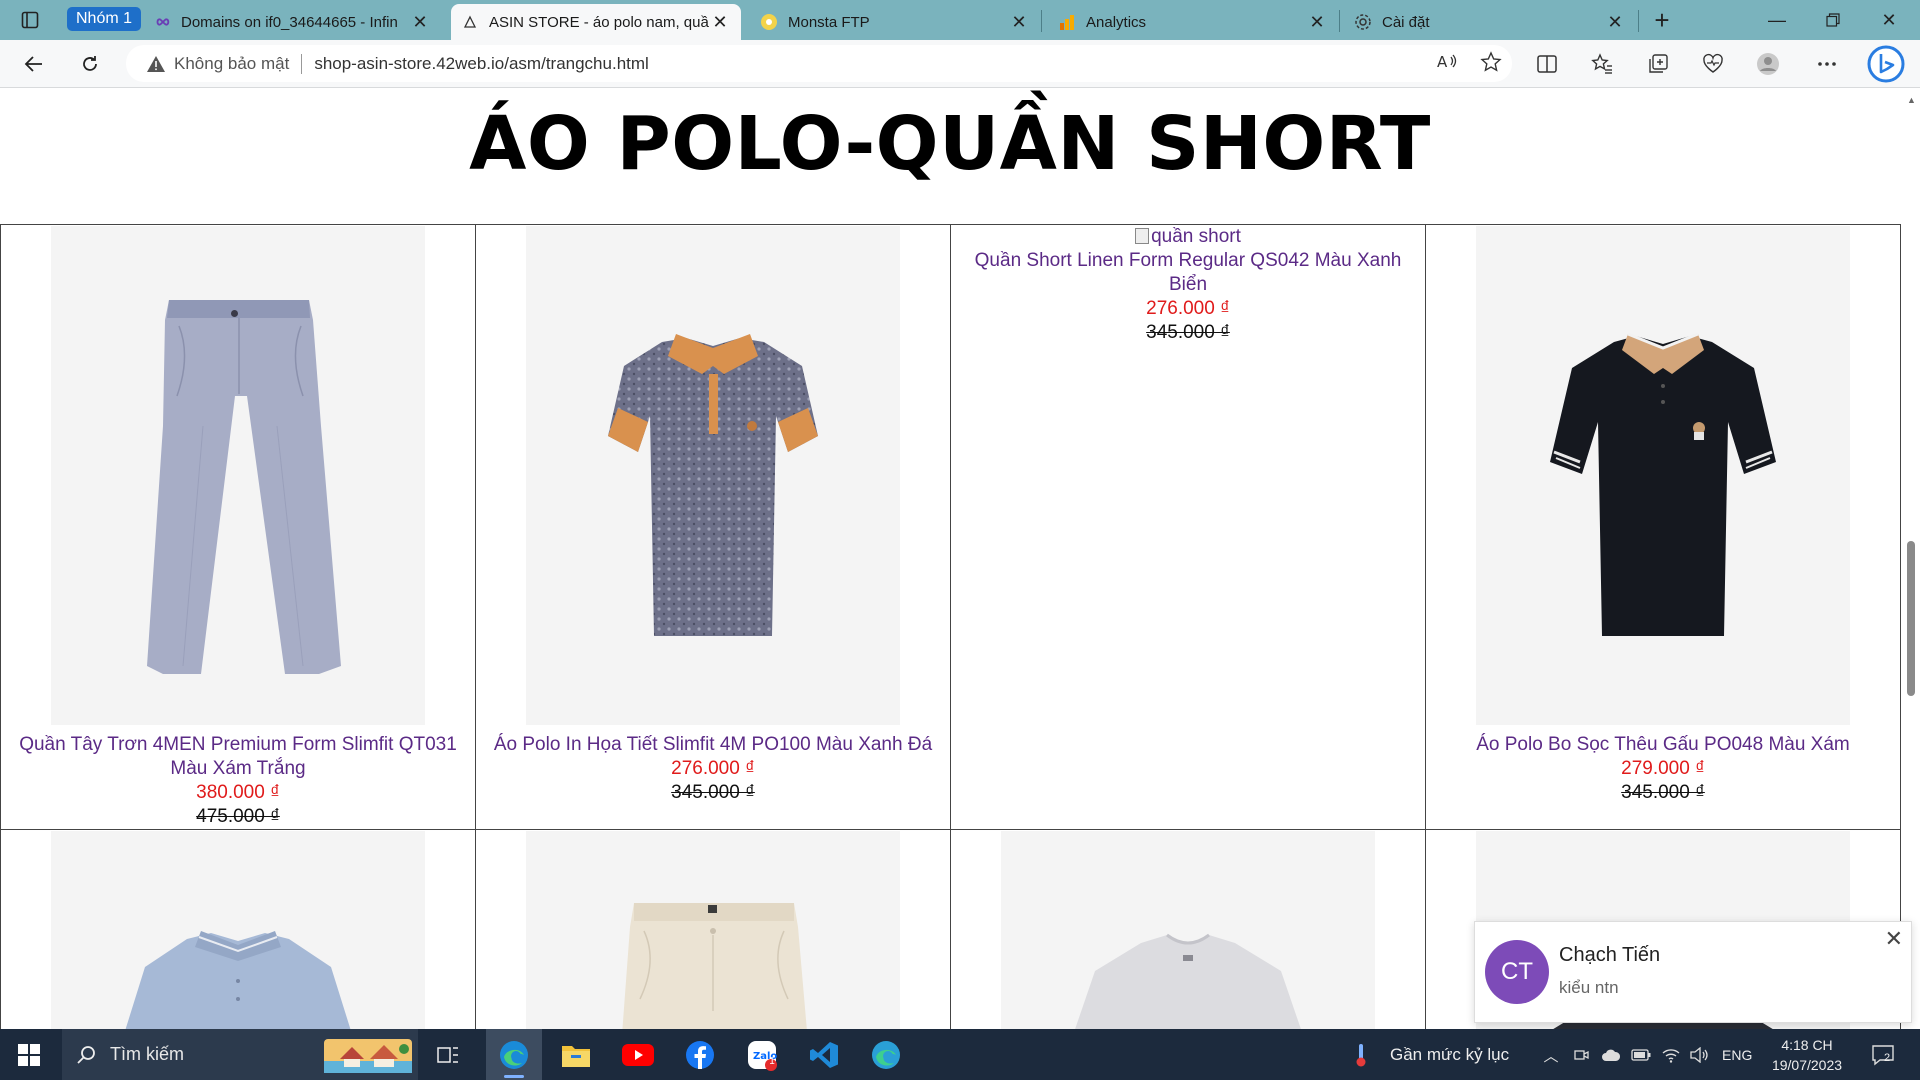  Describe the element at coordinates (1547, 64) in the screenshot. I see `split-screen-icon` at that location.